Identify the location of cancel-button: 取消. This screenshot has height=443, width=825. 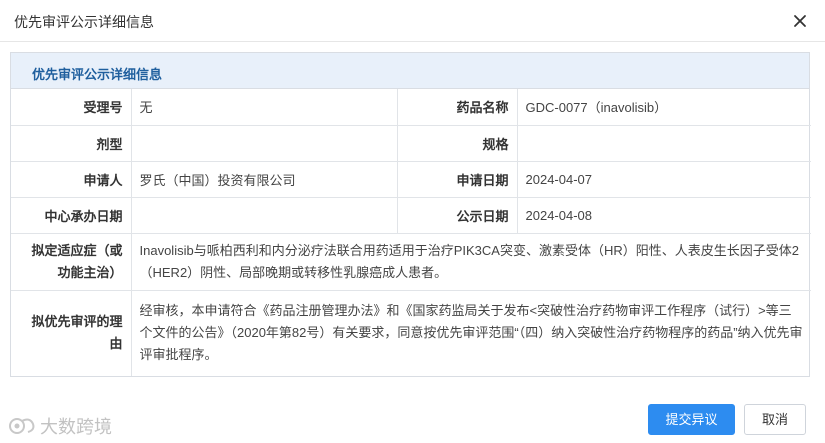
(775, 419).